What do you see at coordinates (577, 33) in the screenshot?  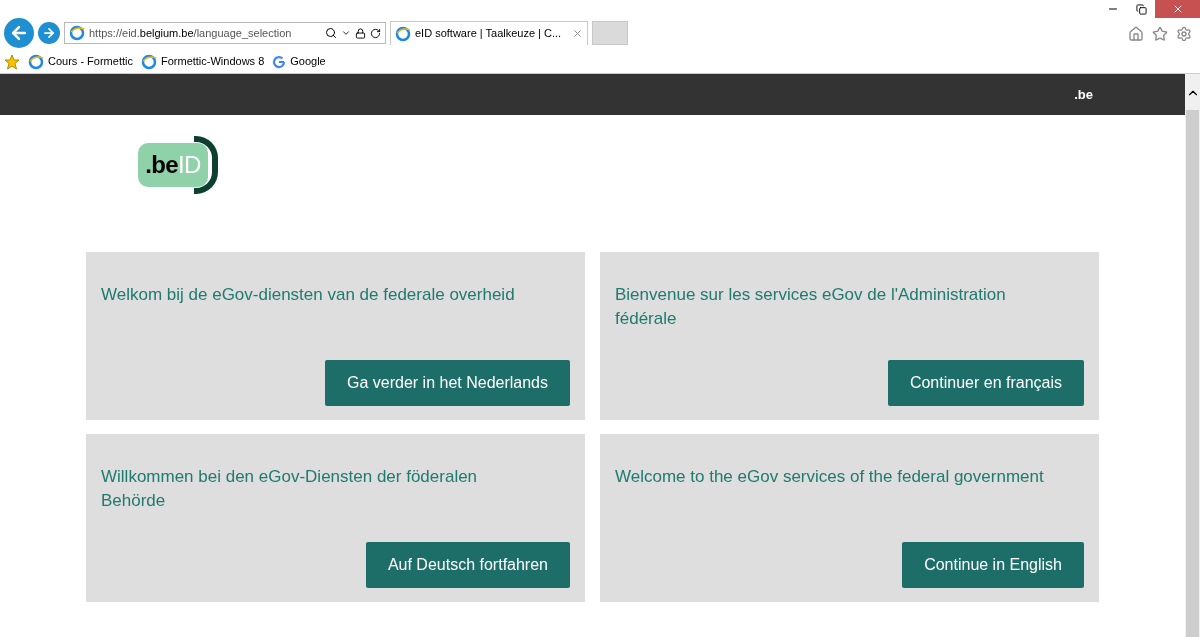 I see `close-tab-icon` at bounding box center [577, 33].